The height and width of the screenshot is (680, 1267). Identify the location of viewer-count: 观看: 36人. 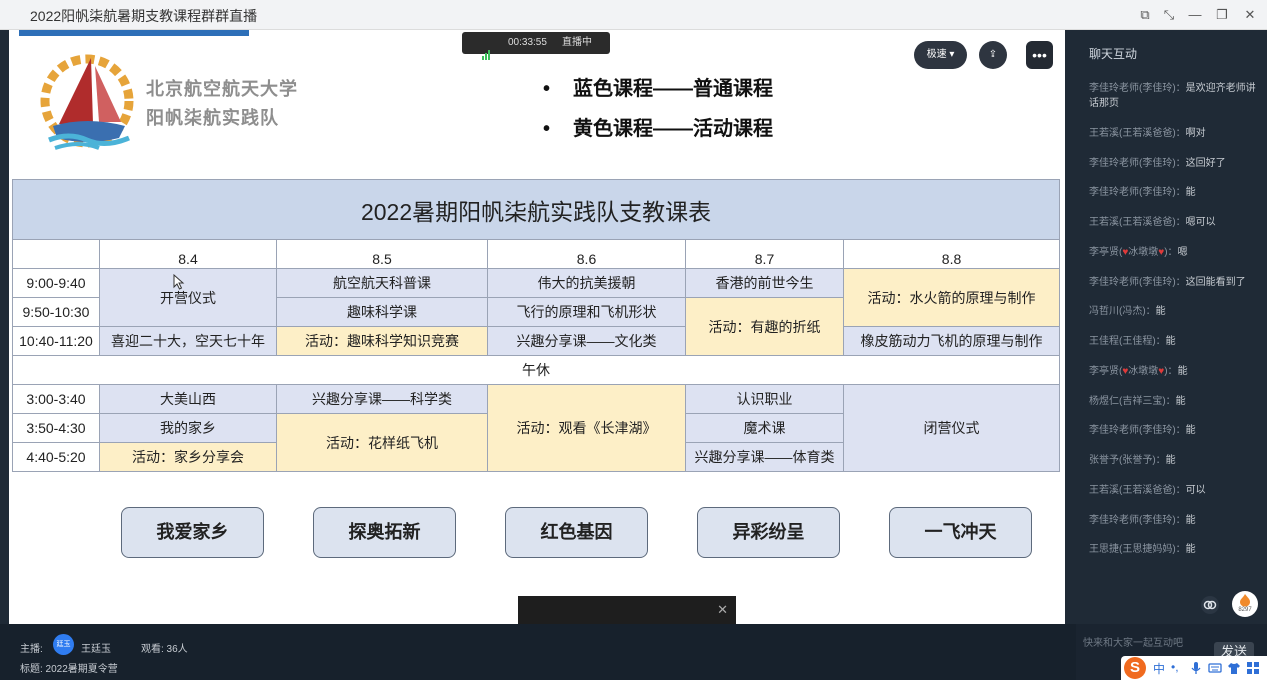
(164, 649).